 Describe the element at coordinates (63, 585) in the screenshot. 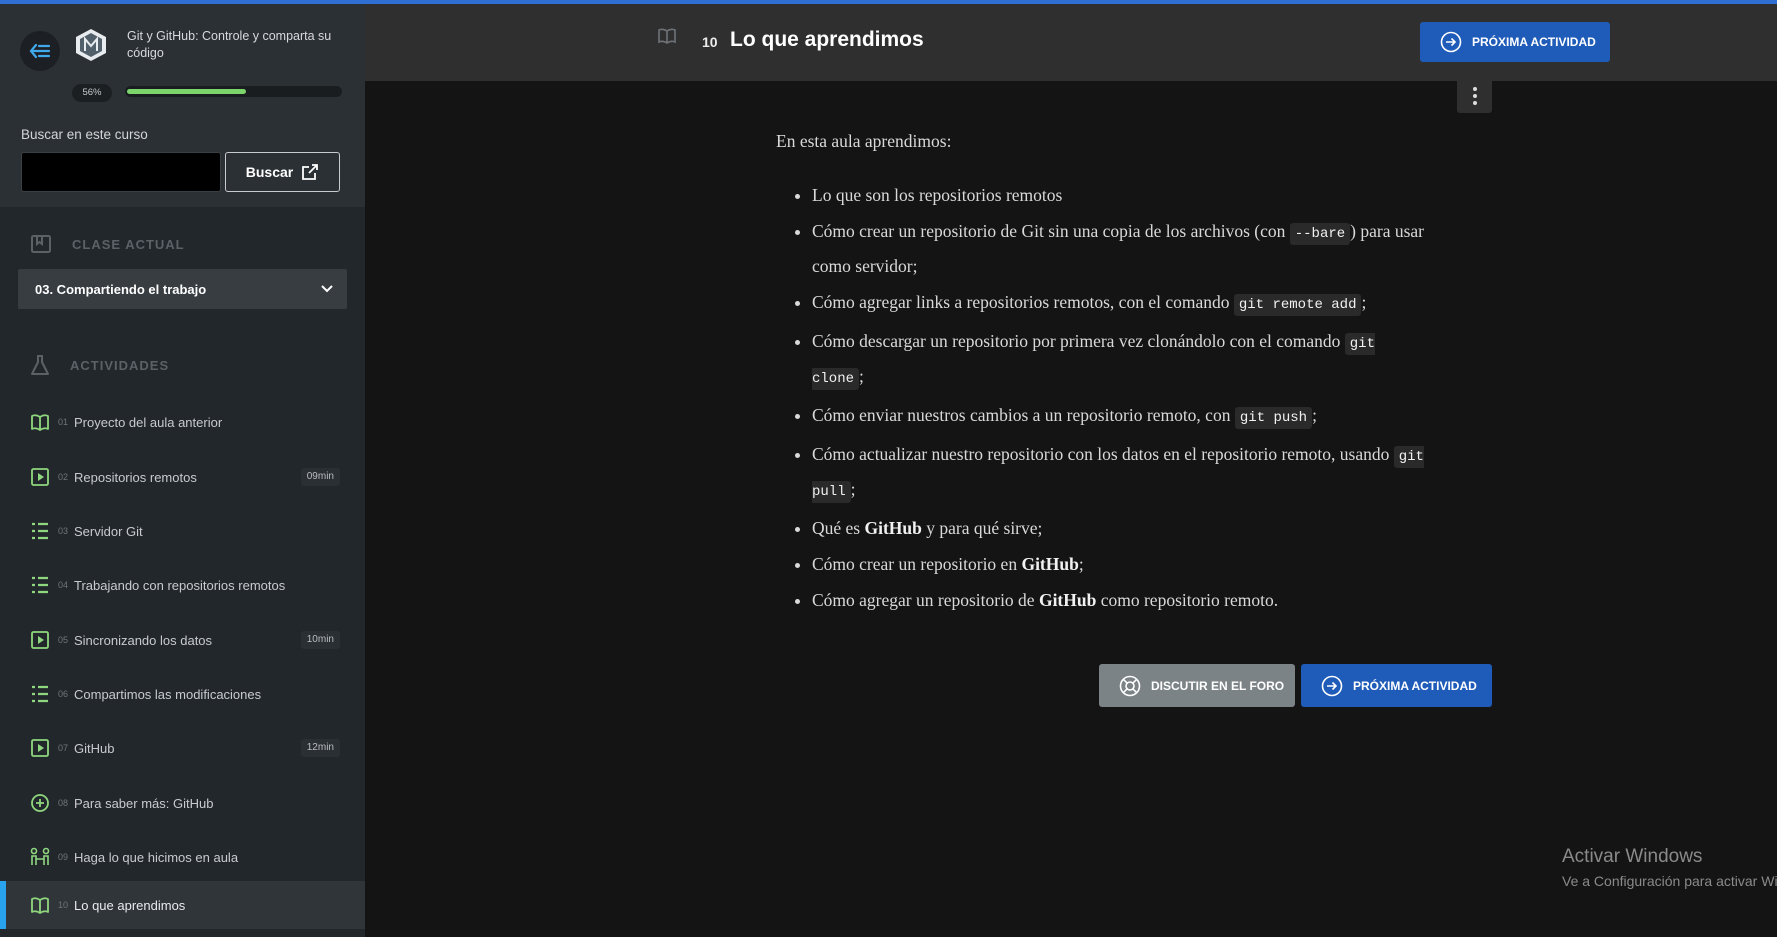

I see `activity-number: 04` at that location.